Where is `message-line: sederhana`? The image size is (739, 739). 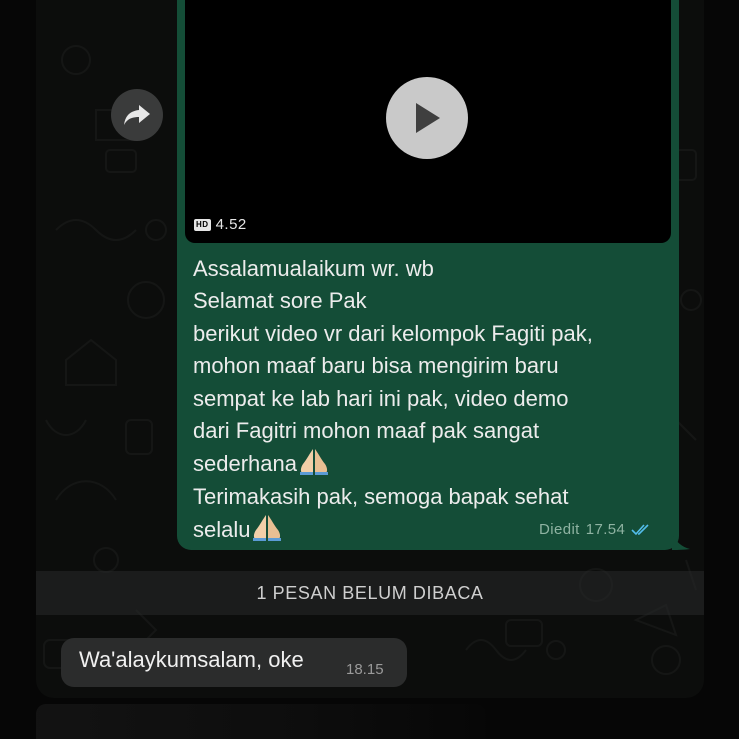 message-line: sederhana is located at coordinates (245, 464).